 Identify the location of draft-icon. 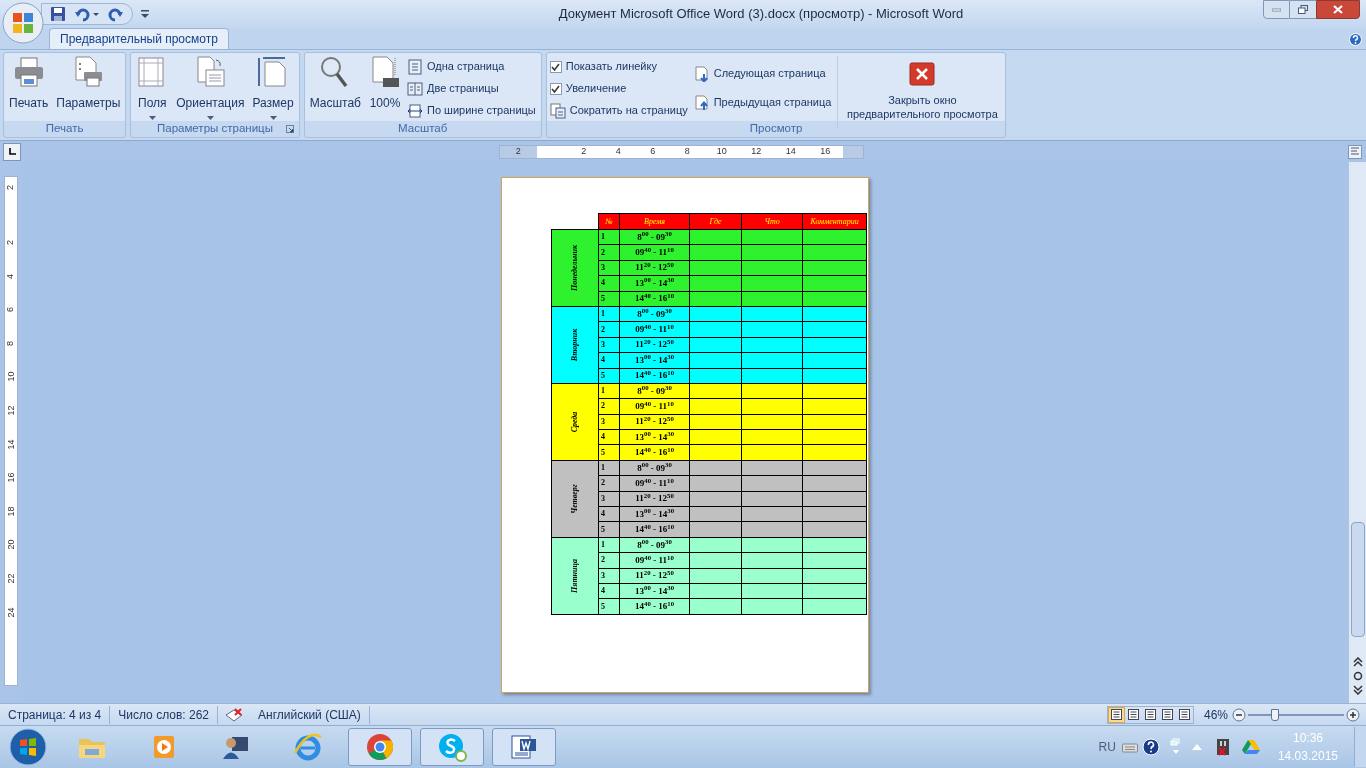
(1184, 714).